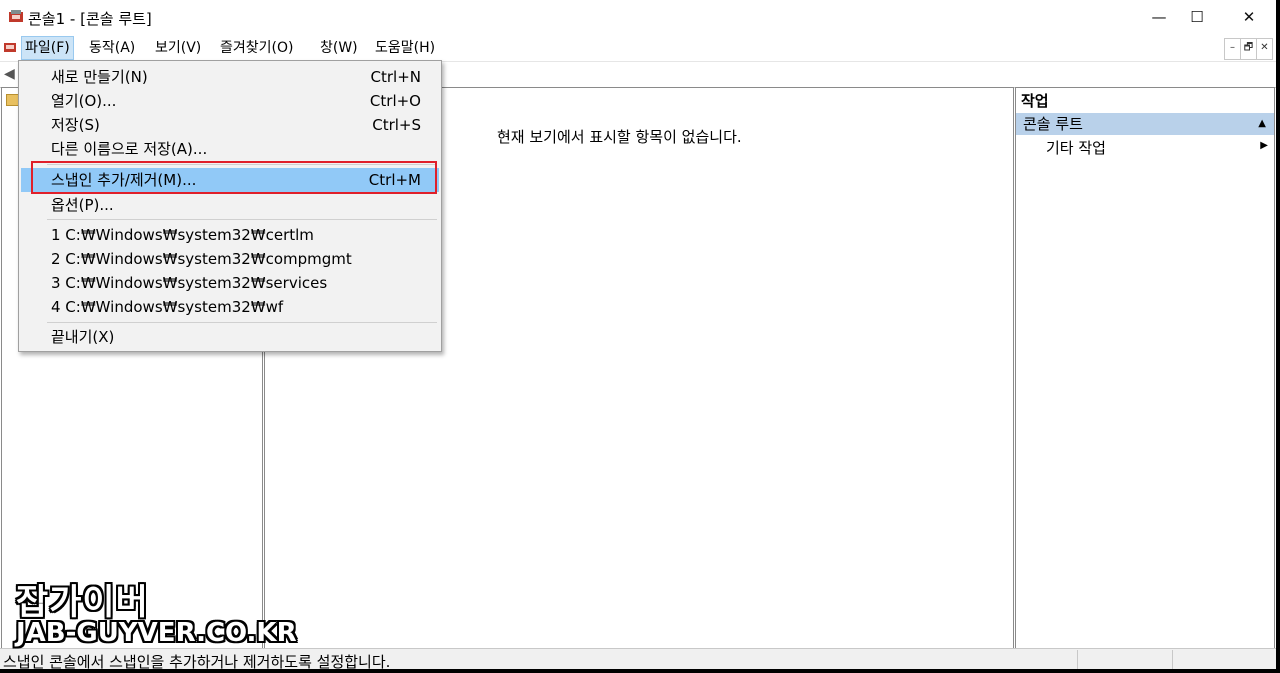  What do you see at coordinates (234, 177) in the screenshot?
I see `highlight-callout-box` at bounding box center [234, 177].